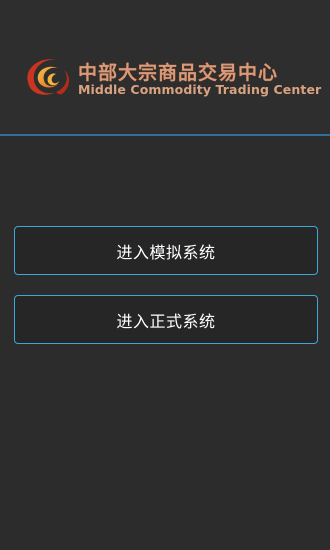 The width and height of the screenshot is (330, 550). Describe the element at coordinates (178, 73) in the screenshot. I see `logo-title-chinese: 中部大宗商品交易中心` at that location.